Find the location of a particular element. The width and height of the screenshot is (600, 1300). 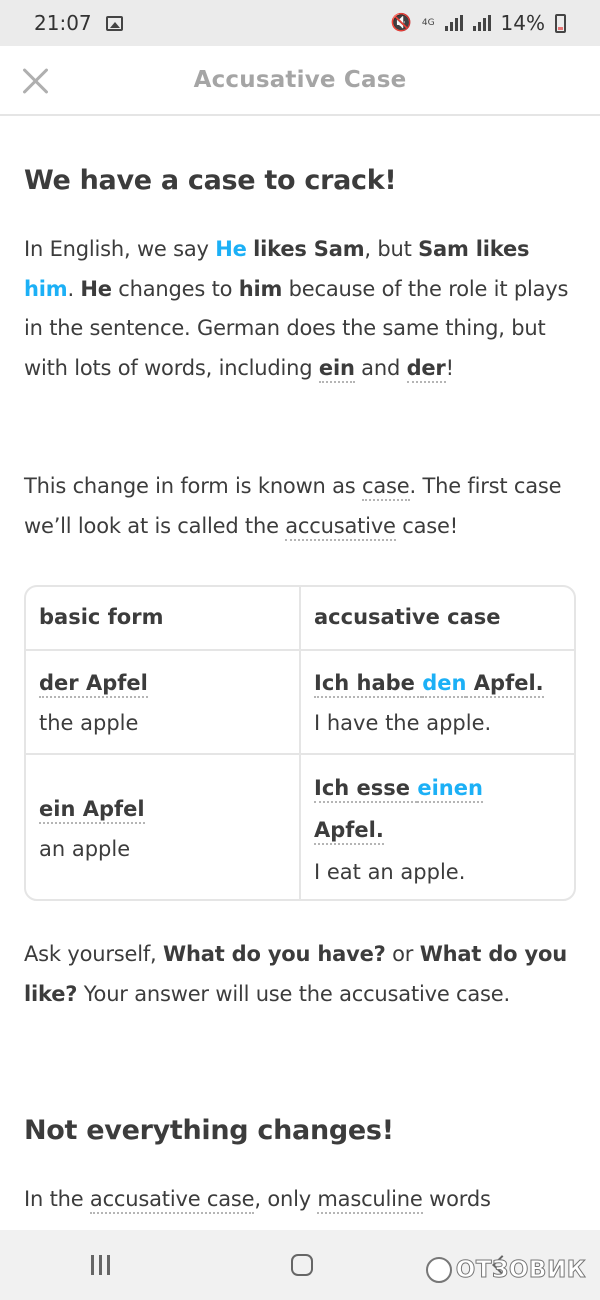

sentence-ich-esse-einen: Ich esse einen is located at coordinates (398, 788).